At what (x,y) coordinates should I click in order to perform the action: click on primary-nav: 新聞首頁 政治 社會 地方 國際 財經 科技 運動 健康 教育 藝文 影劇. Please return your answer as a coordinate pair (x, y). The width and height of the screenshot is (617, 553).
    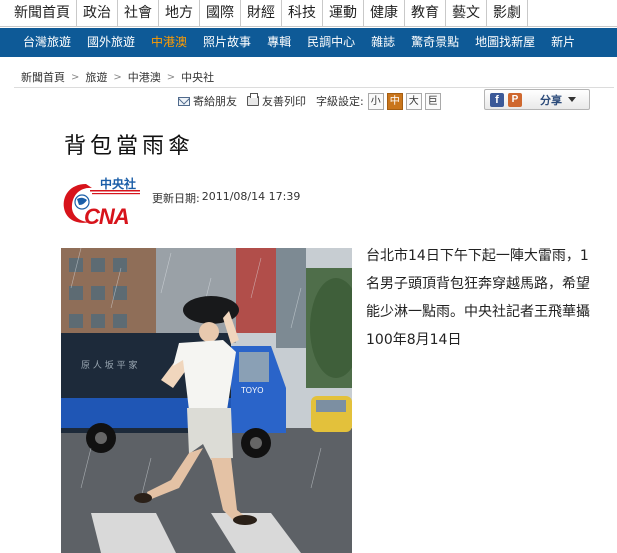
    Looking at the image, I should click on (308, 13).